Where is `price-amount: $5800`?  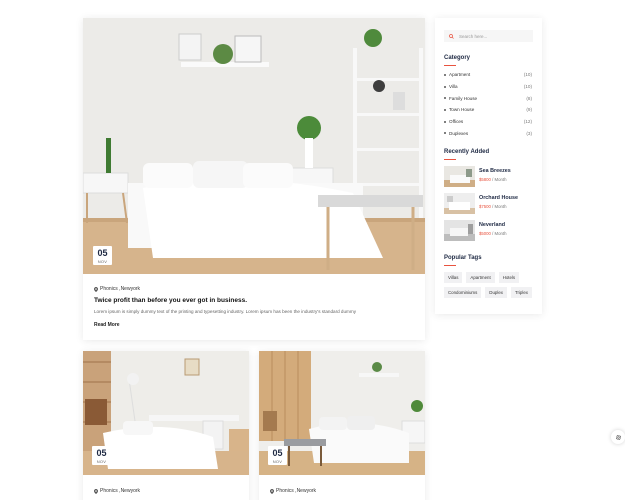 price-amount: $5800 is located at coordinates (485, 179).